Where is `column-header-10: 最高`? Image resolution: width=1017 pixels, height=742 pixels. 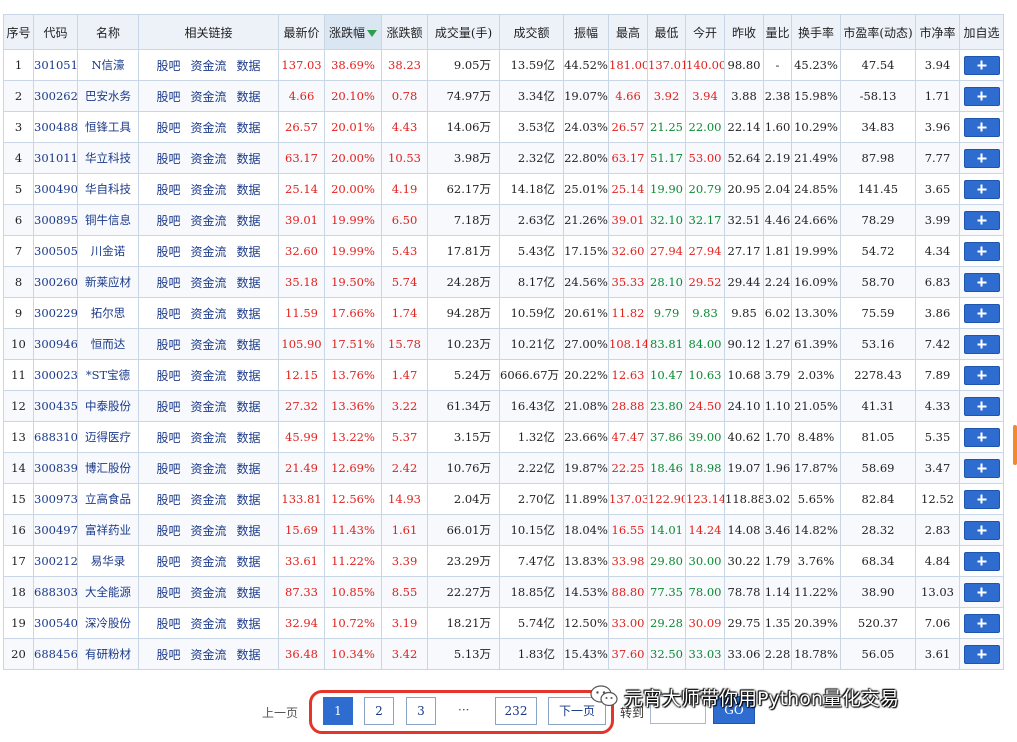 column-header-10: 最高 is located at coordinates (628, 32).